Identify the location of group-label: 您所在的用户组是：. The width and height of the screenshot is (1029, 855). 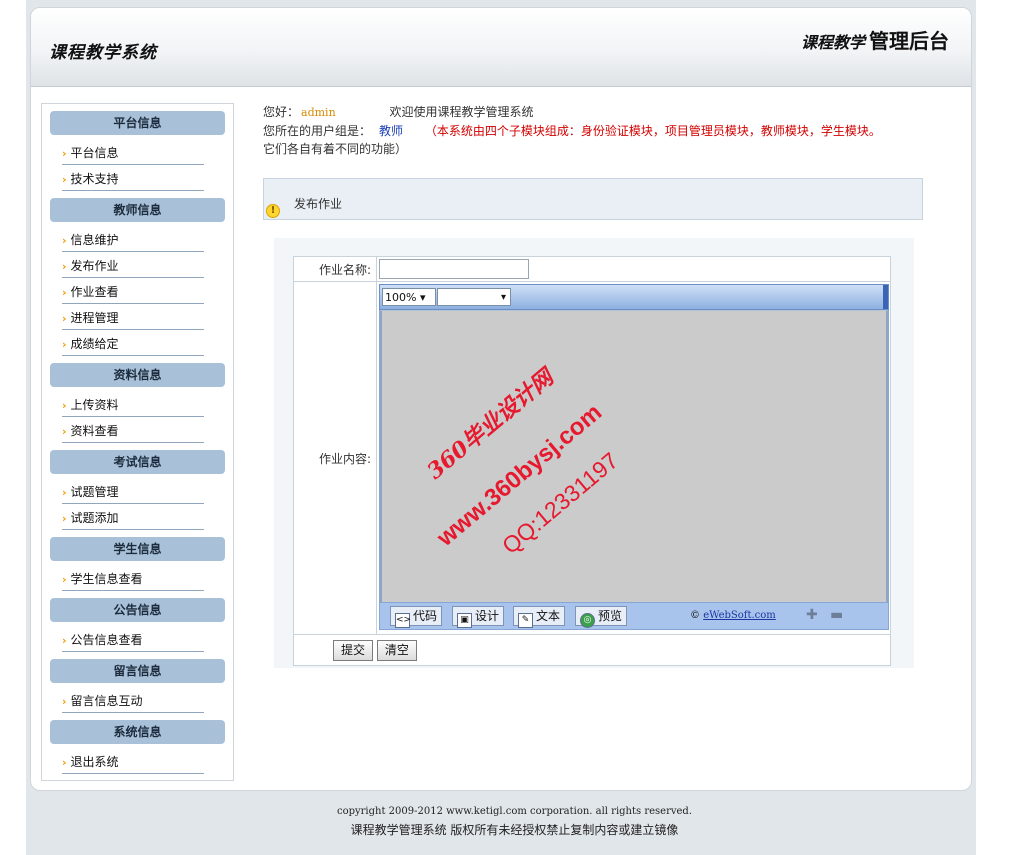
(317, 131).